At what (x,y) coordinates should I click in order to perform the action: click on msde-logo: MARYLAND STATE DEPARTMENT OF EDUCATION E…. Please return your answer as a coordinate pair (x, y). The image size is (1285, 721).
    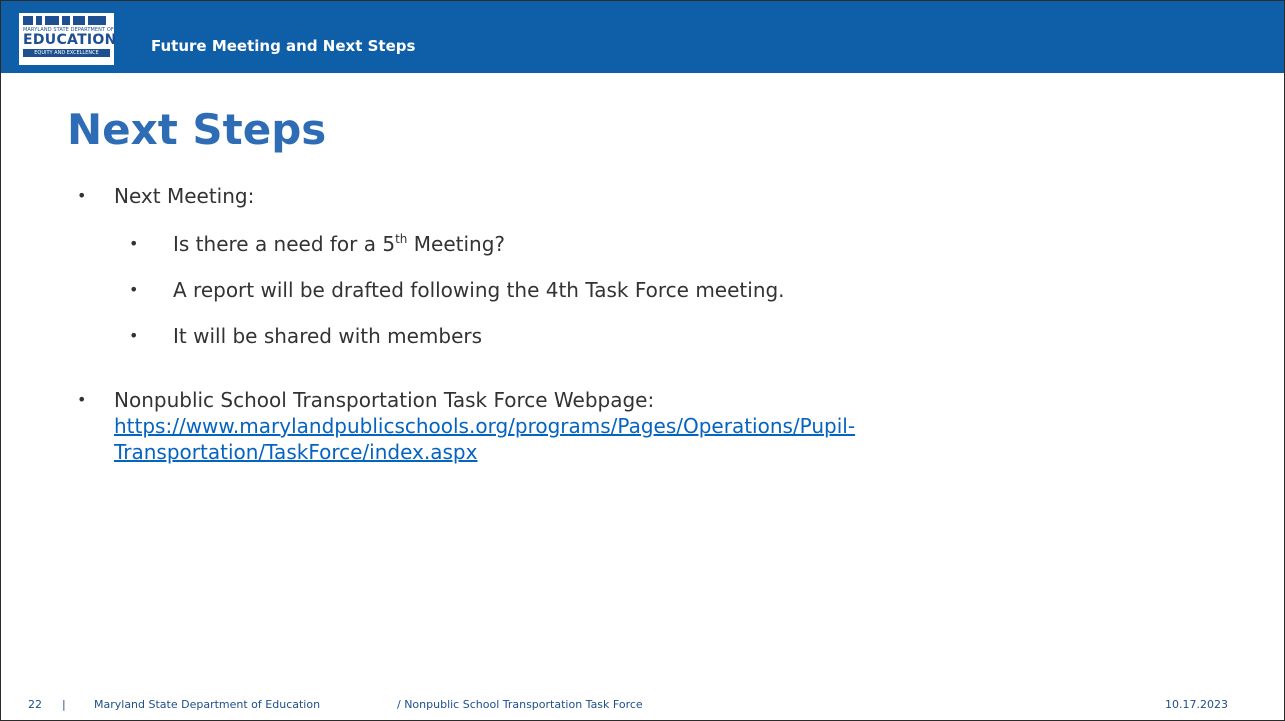
    Looking at the image, I should click on (68, 39).